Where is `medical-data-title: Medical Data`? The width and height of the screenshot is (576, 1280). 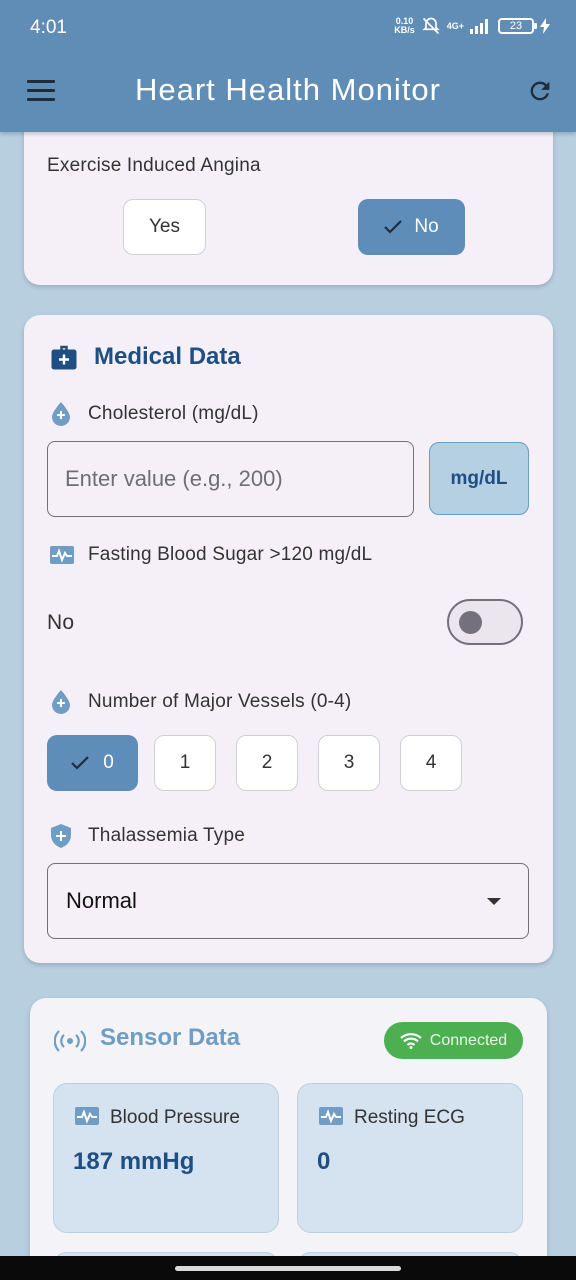 medical-data-title: Medical Data is located at coordinates (167, 356).